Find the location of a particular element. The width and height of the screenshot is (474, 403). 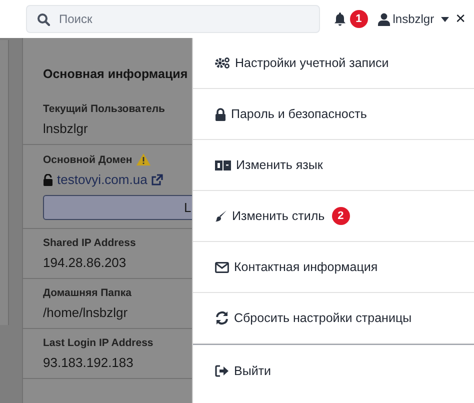

gears-icon is located at coordinates (222, 63).